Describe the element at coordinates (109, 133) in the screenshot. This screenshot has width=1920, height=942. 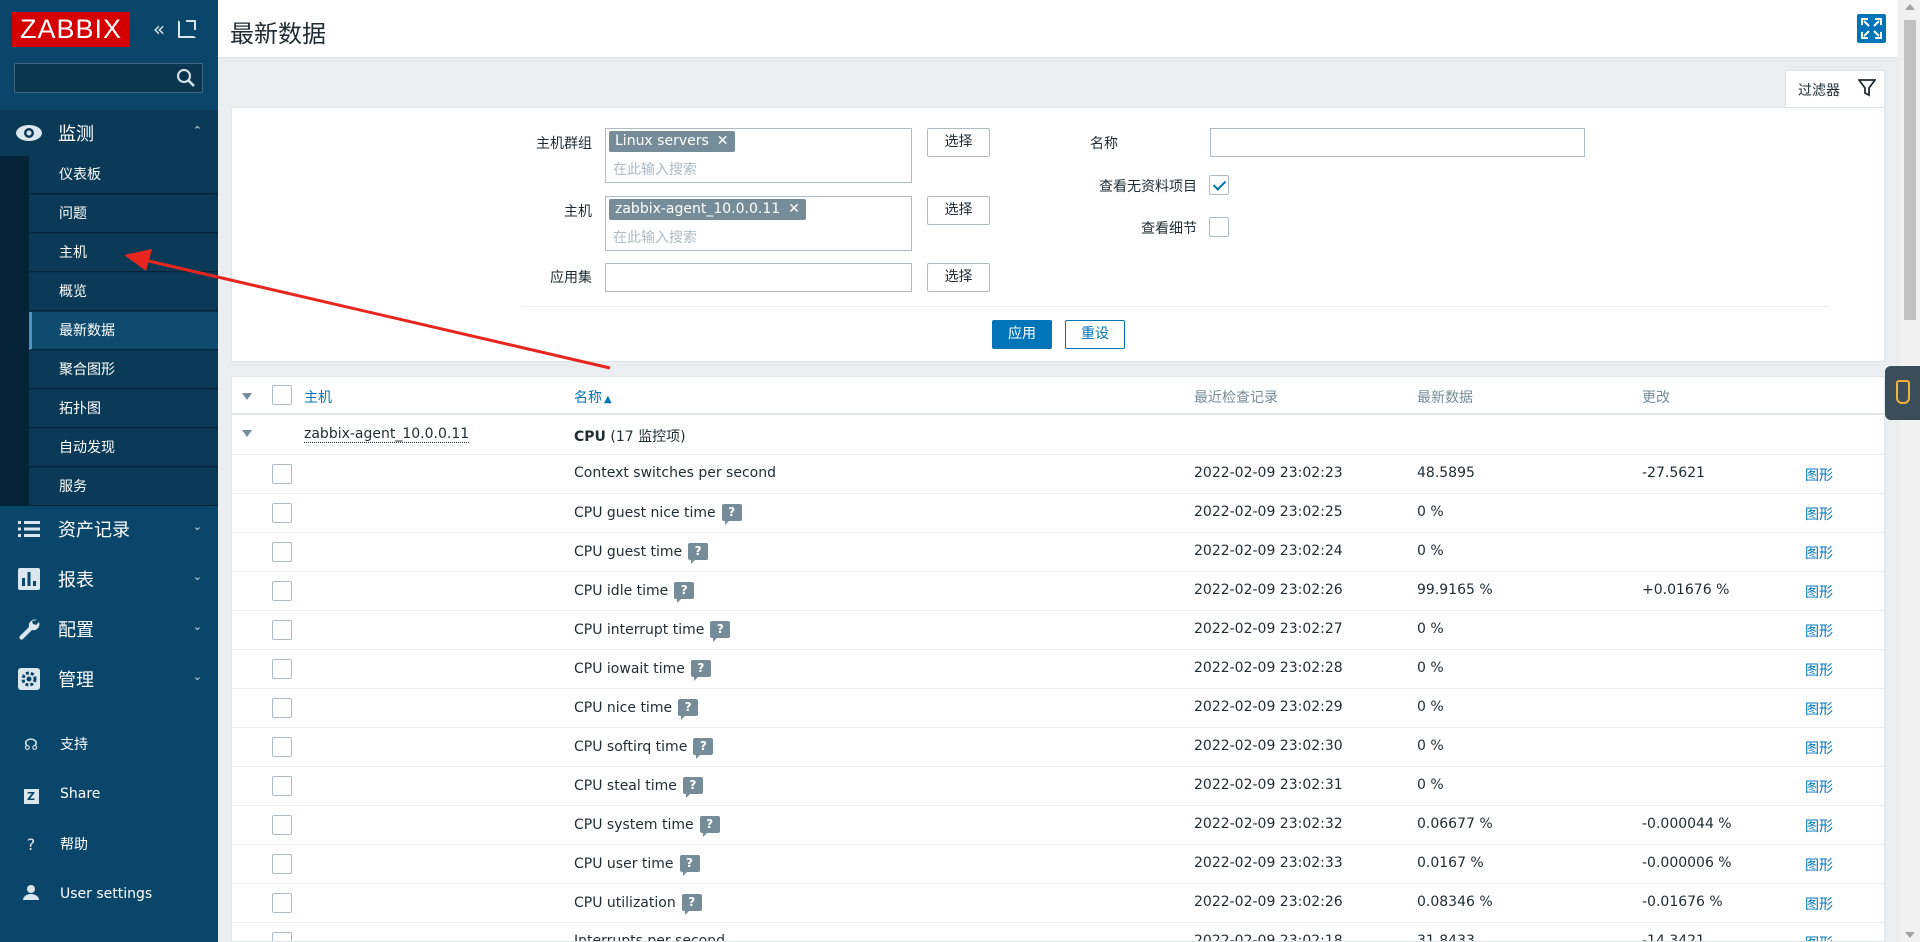
I see `menu-monitoring: 监测 ⌃` at that location.